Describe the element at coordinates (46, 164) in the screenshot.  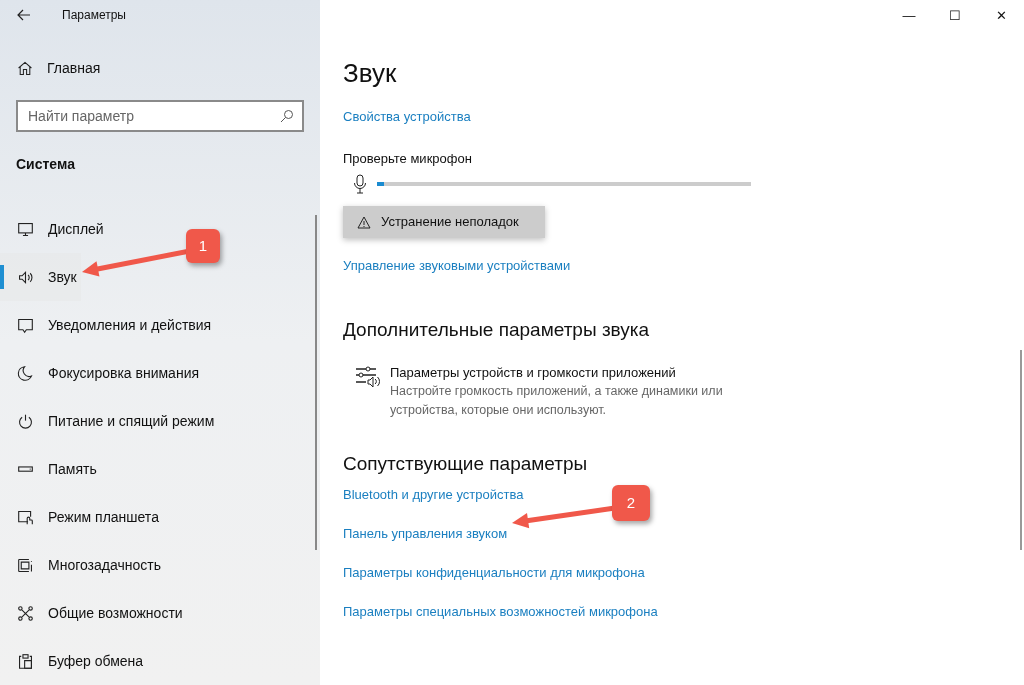
I see `section-heading: Система` at that location.